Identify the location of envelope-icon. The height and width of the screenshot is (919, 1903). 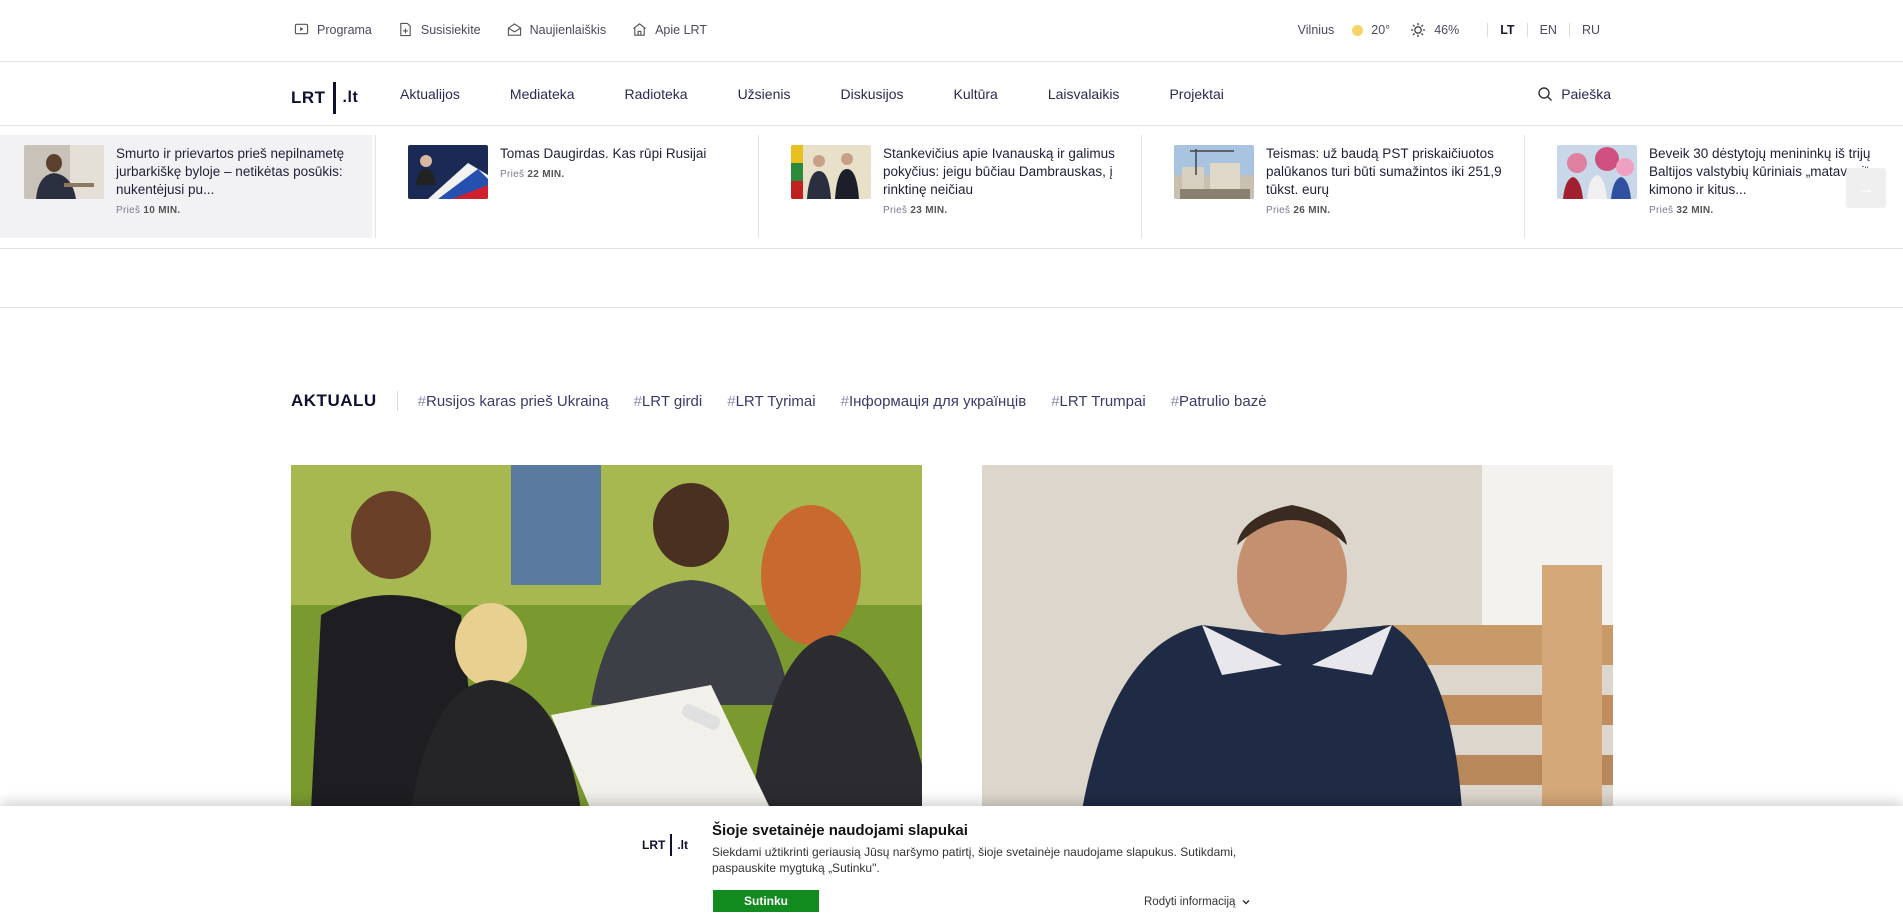
(514, 29).